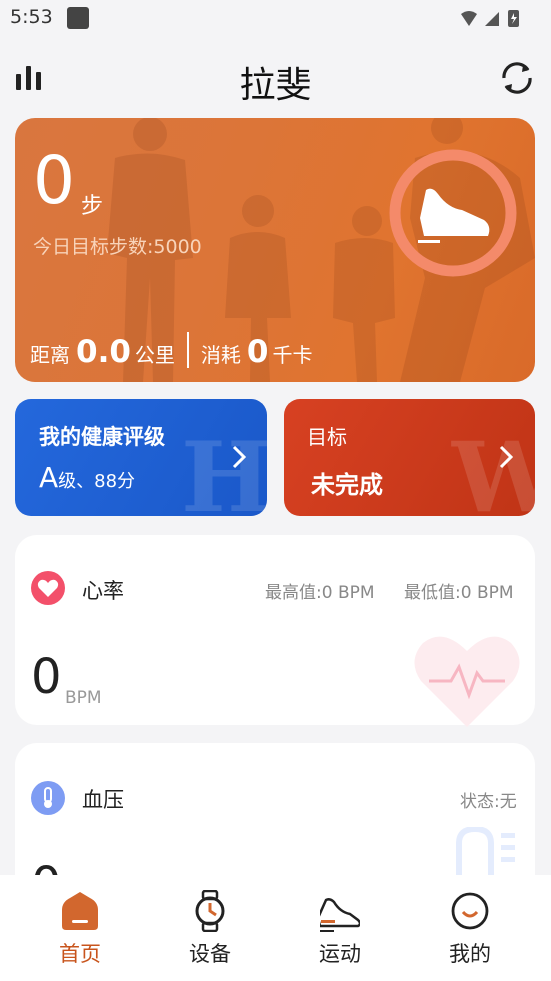  Describe the element at coordinates (275, 928) in the screenshot. I see `bottom-tab-bar: 首页 设备 运动 我的` at that location.